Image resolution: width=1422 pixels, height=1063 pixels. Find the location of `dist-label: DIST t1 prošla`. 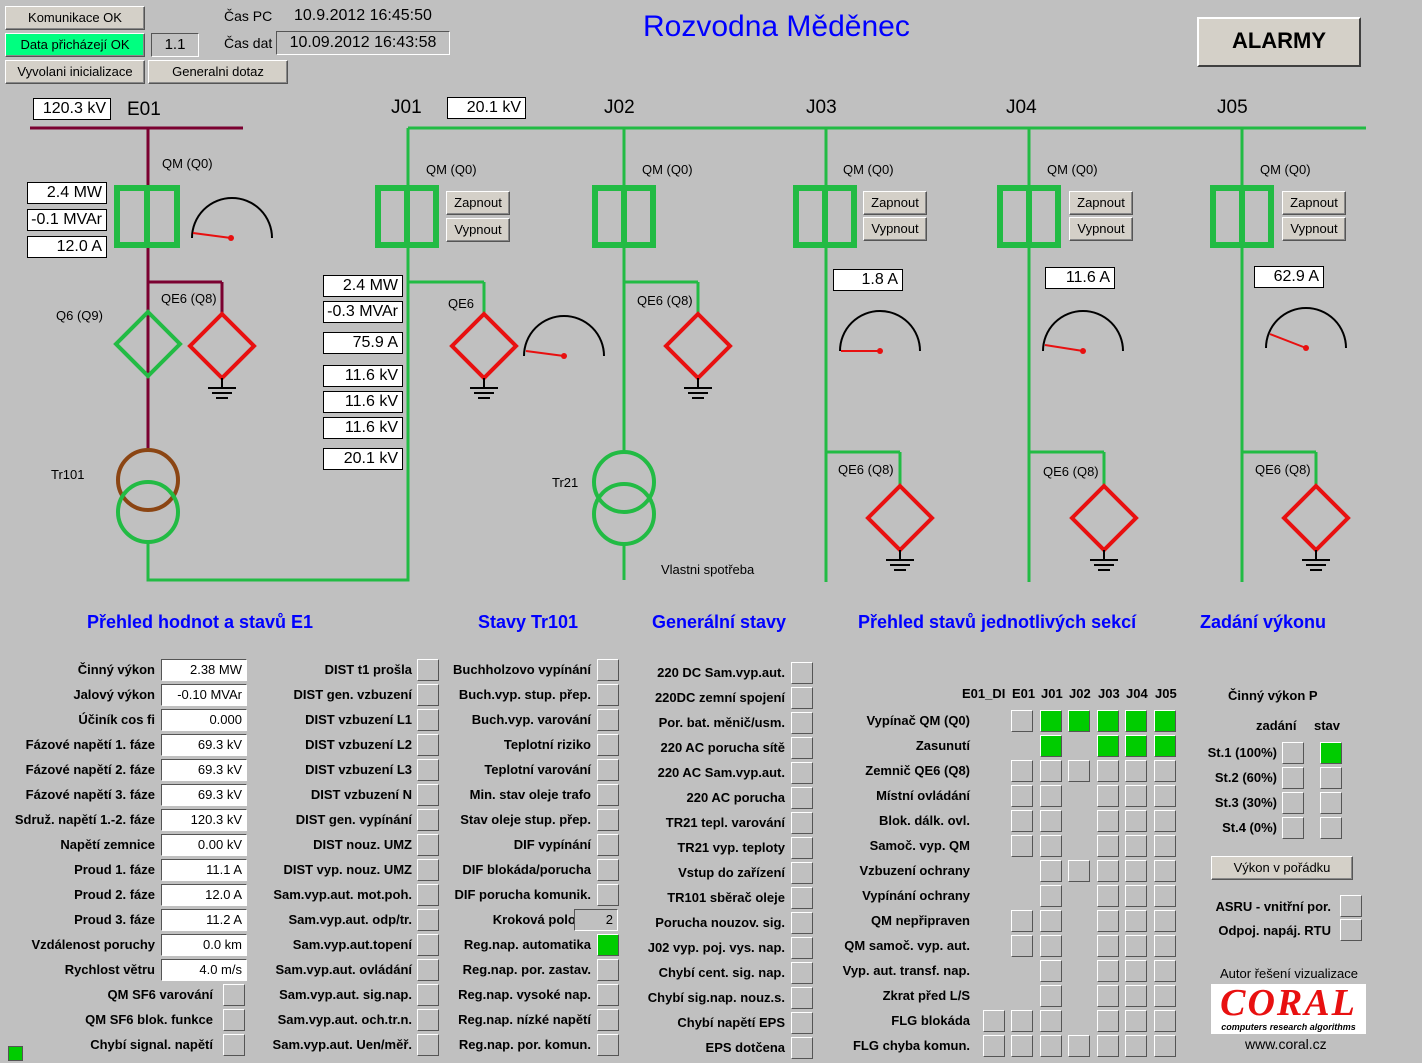

dist-label: DIST t1 prošla is located at coordinates (368, 669).